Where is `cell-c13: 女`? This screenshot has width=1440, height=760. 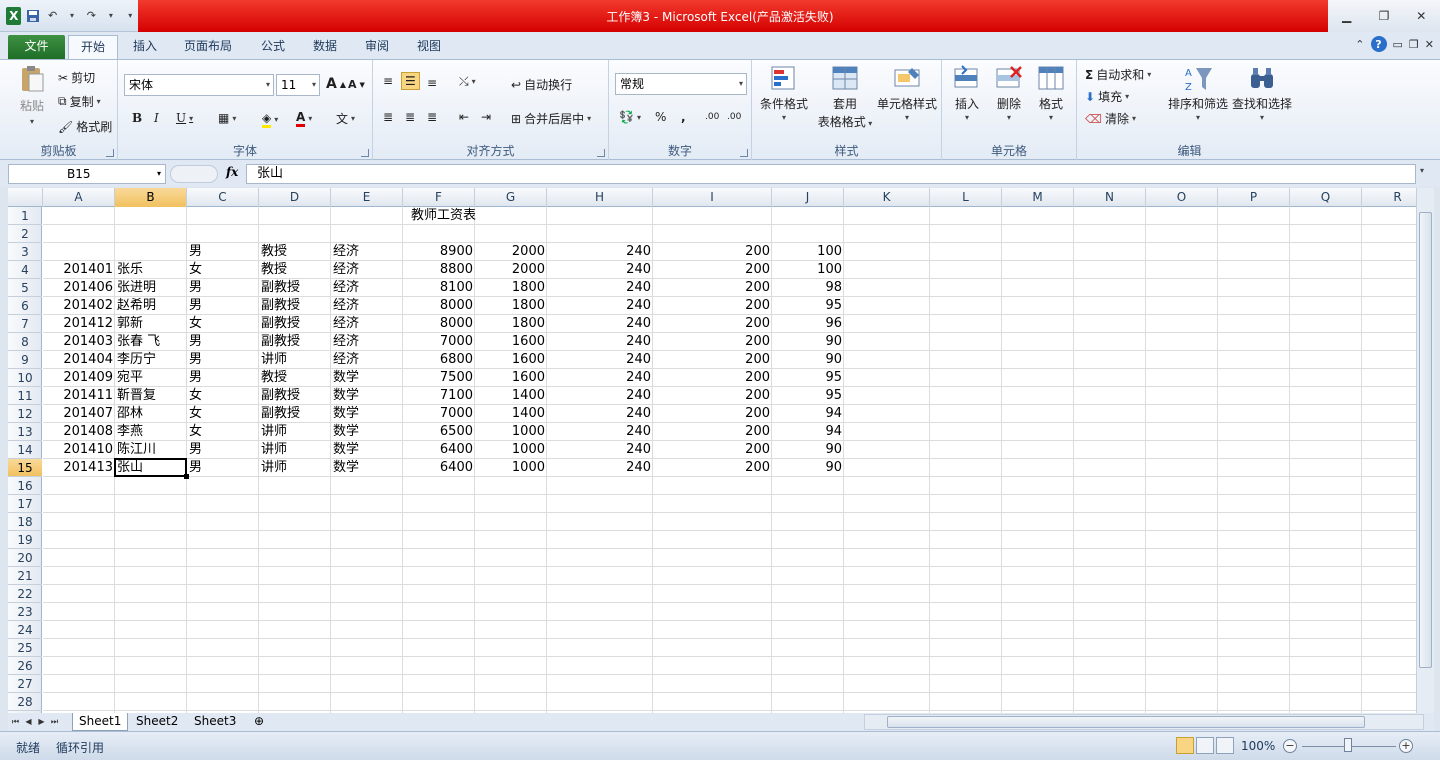 cell-c13: 女 is located at coordinates (195, 432).